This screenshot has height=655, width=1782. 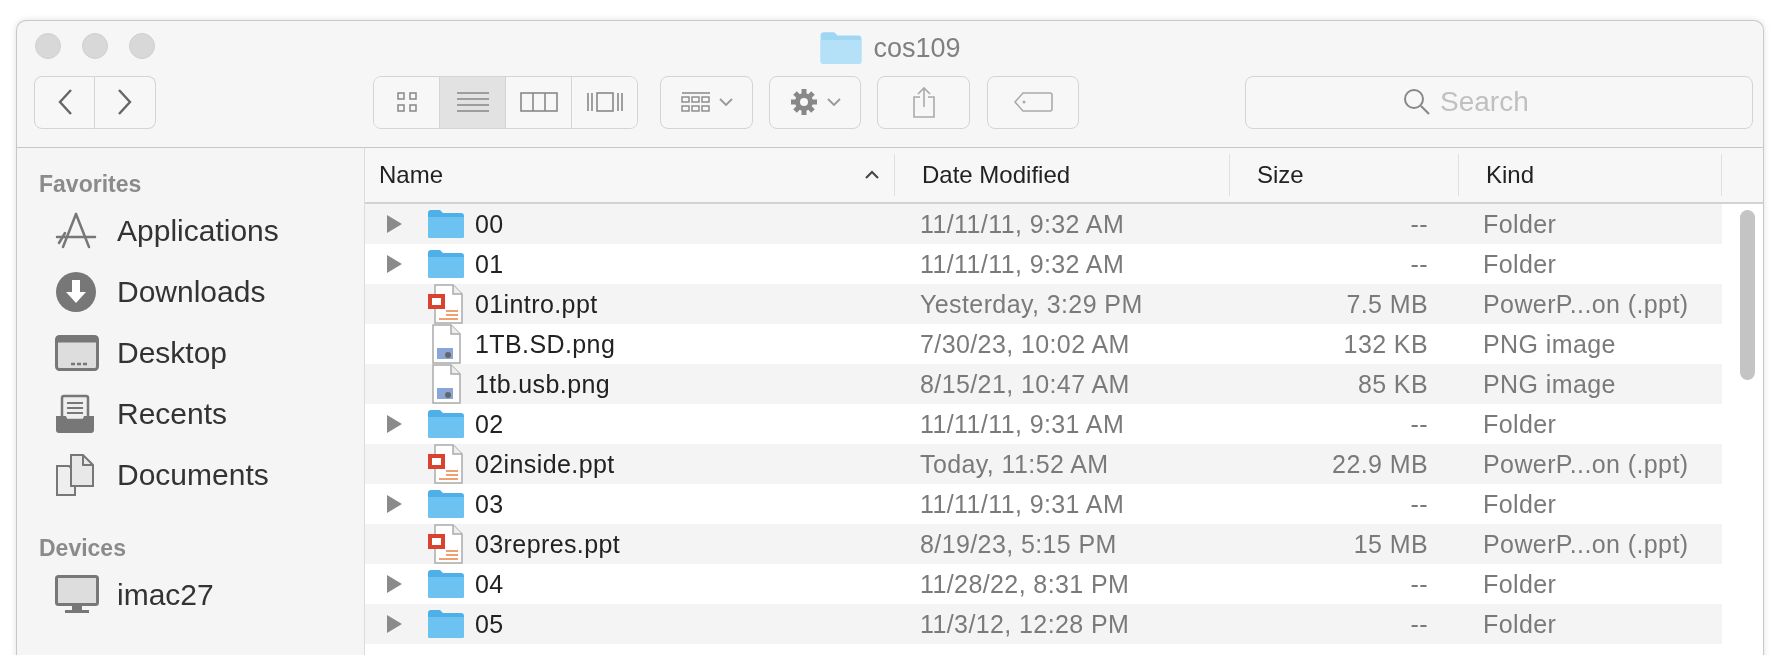 I want to click on column-label: Date Modified, so click(x=996, y=175).